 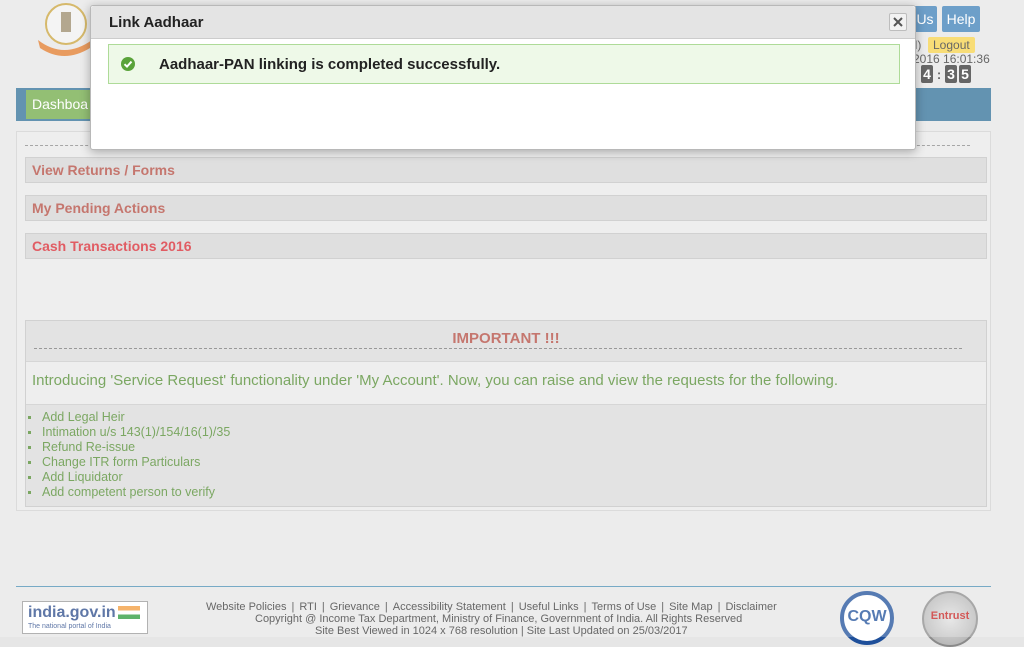 What do you see at coordinates (156, 22) in the screenshot?
I see `dialog-title: Link Aadhaar` at bounding box center [156, 22].